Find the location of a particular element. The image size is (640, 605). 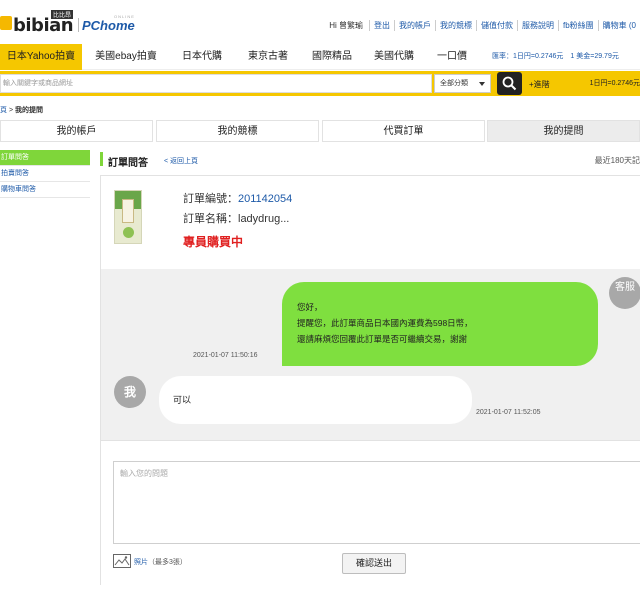

category-select: 全部分類 is located at coordinates (462, 83).